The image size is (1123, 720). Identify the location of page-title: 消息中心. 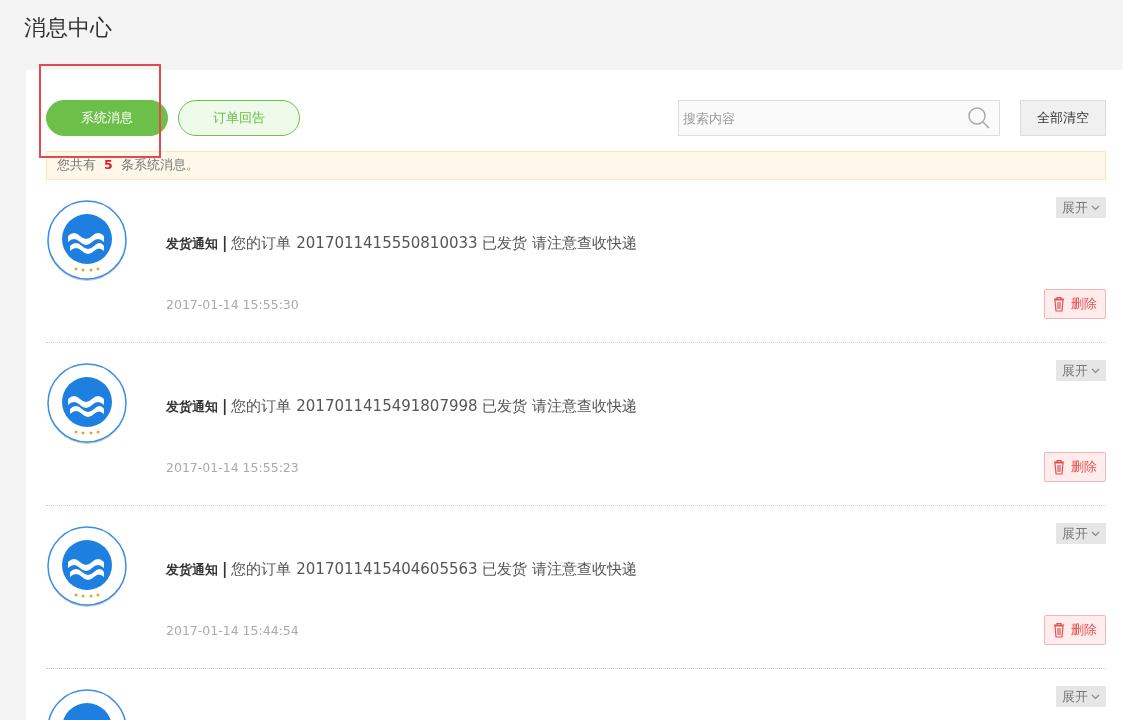
(68, 28).